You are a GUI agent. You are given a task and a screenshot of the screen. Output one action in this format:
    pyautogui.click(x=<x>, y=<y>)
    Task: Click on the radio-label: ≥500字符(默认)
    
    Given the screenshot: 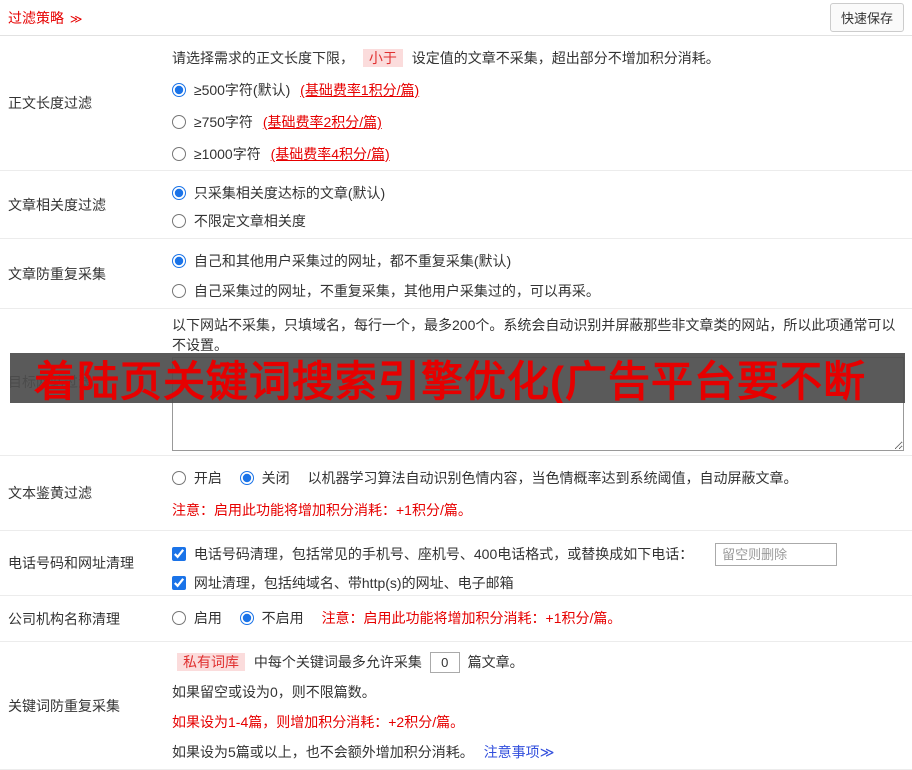 What is the action you would take?
    pyautogui.click(x=242, y=90)
    